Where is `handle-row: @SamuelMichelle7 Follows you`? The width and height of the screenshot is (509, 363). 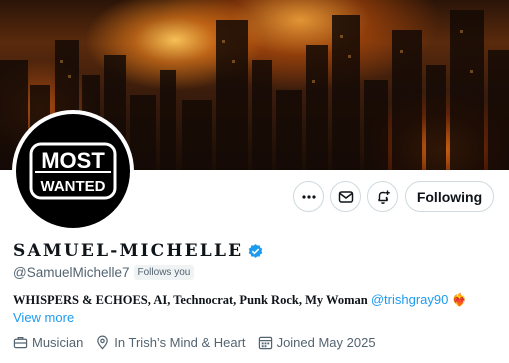 handle-row: @SamuelMichelle7 Follows you is located at coordinates (104, 272).